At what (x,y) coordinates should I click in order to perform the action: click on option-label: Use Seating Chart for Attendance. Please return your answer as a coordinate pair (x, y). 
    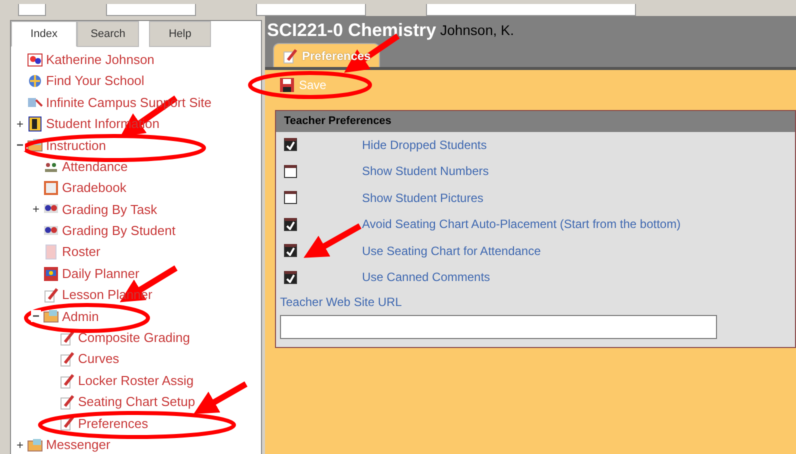
    Looking at the image, I should click on (451, 251).